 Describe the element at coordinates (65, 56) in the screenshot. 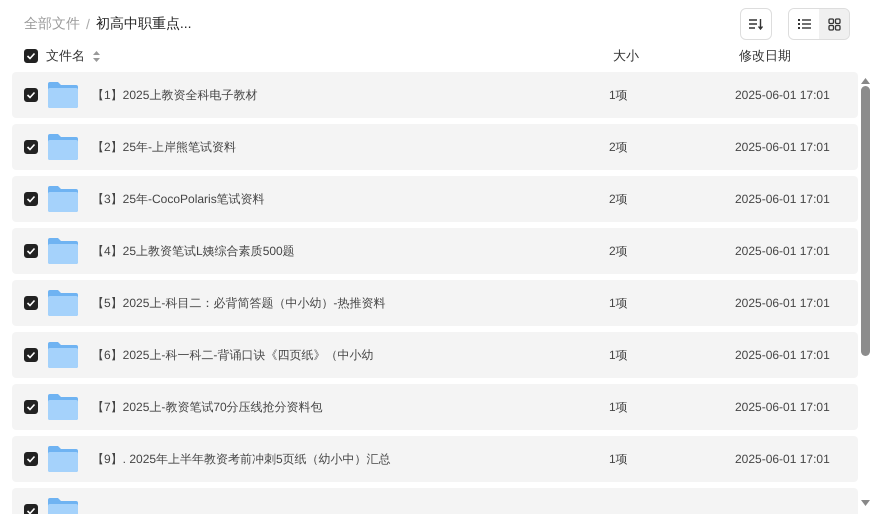

I see `column-header: 文件名` at that location.